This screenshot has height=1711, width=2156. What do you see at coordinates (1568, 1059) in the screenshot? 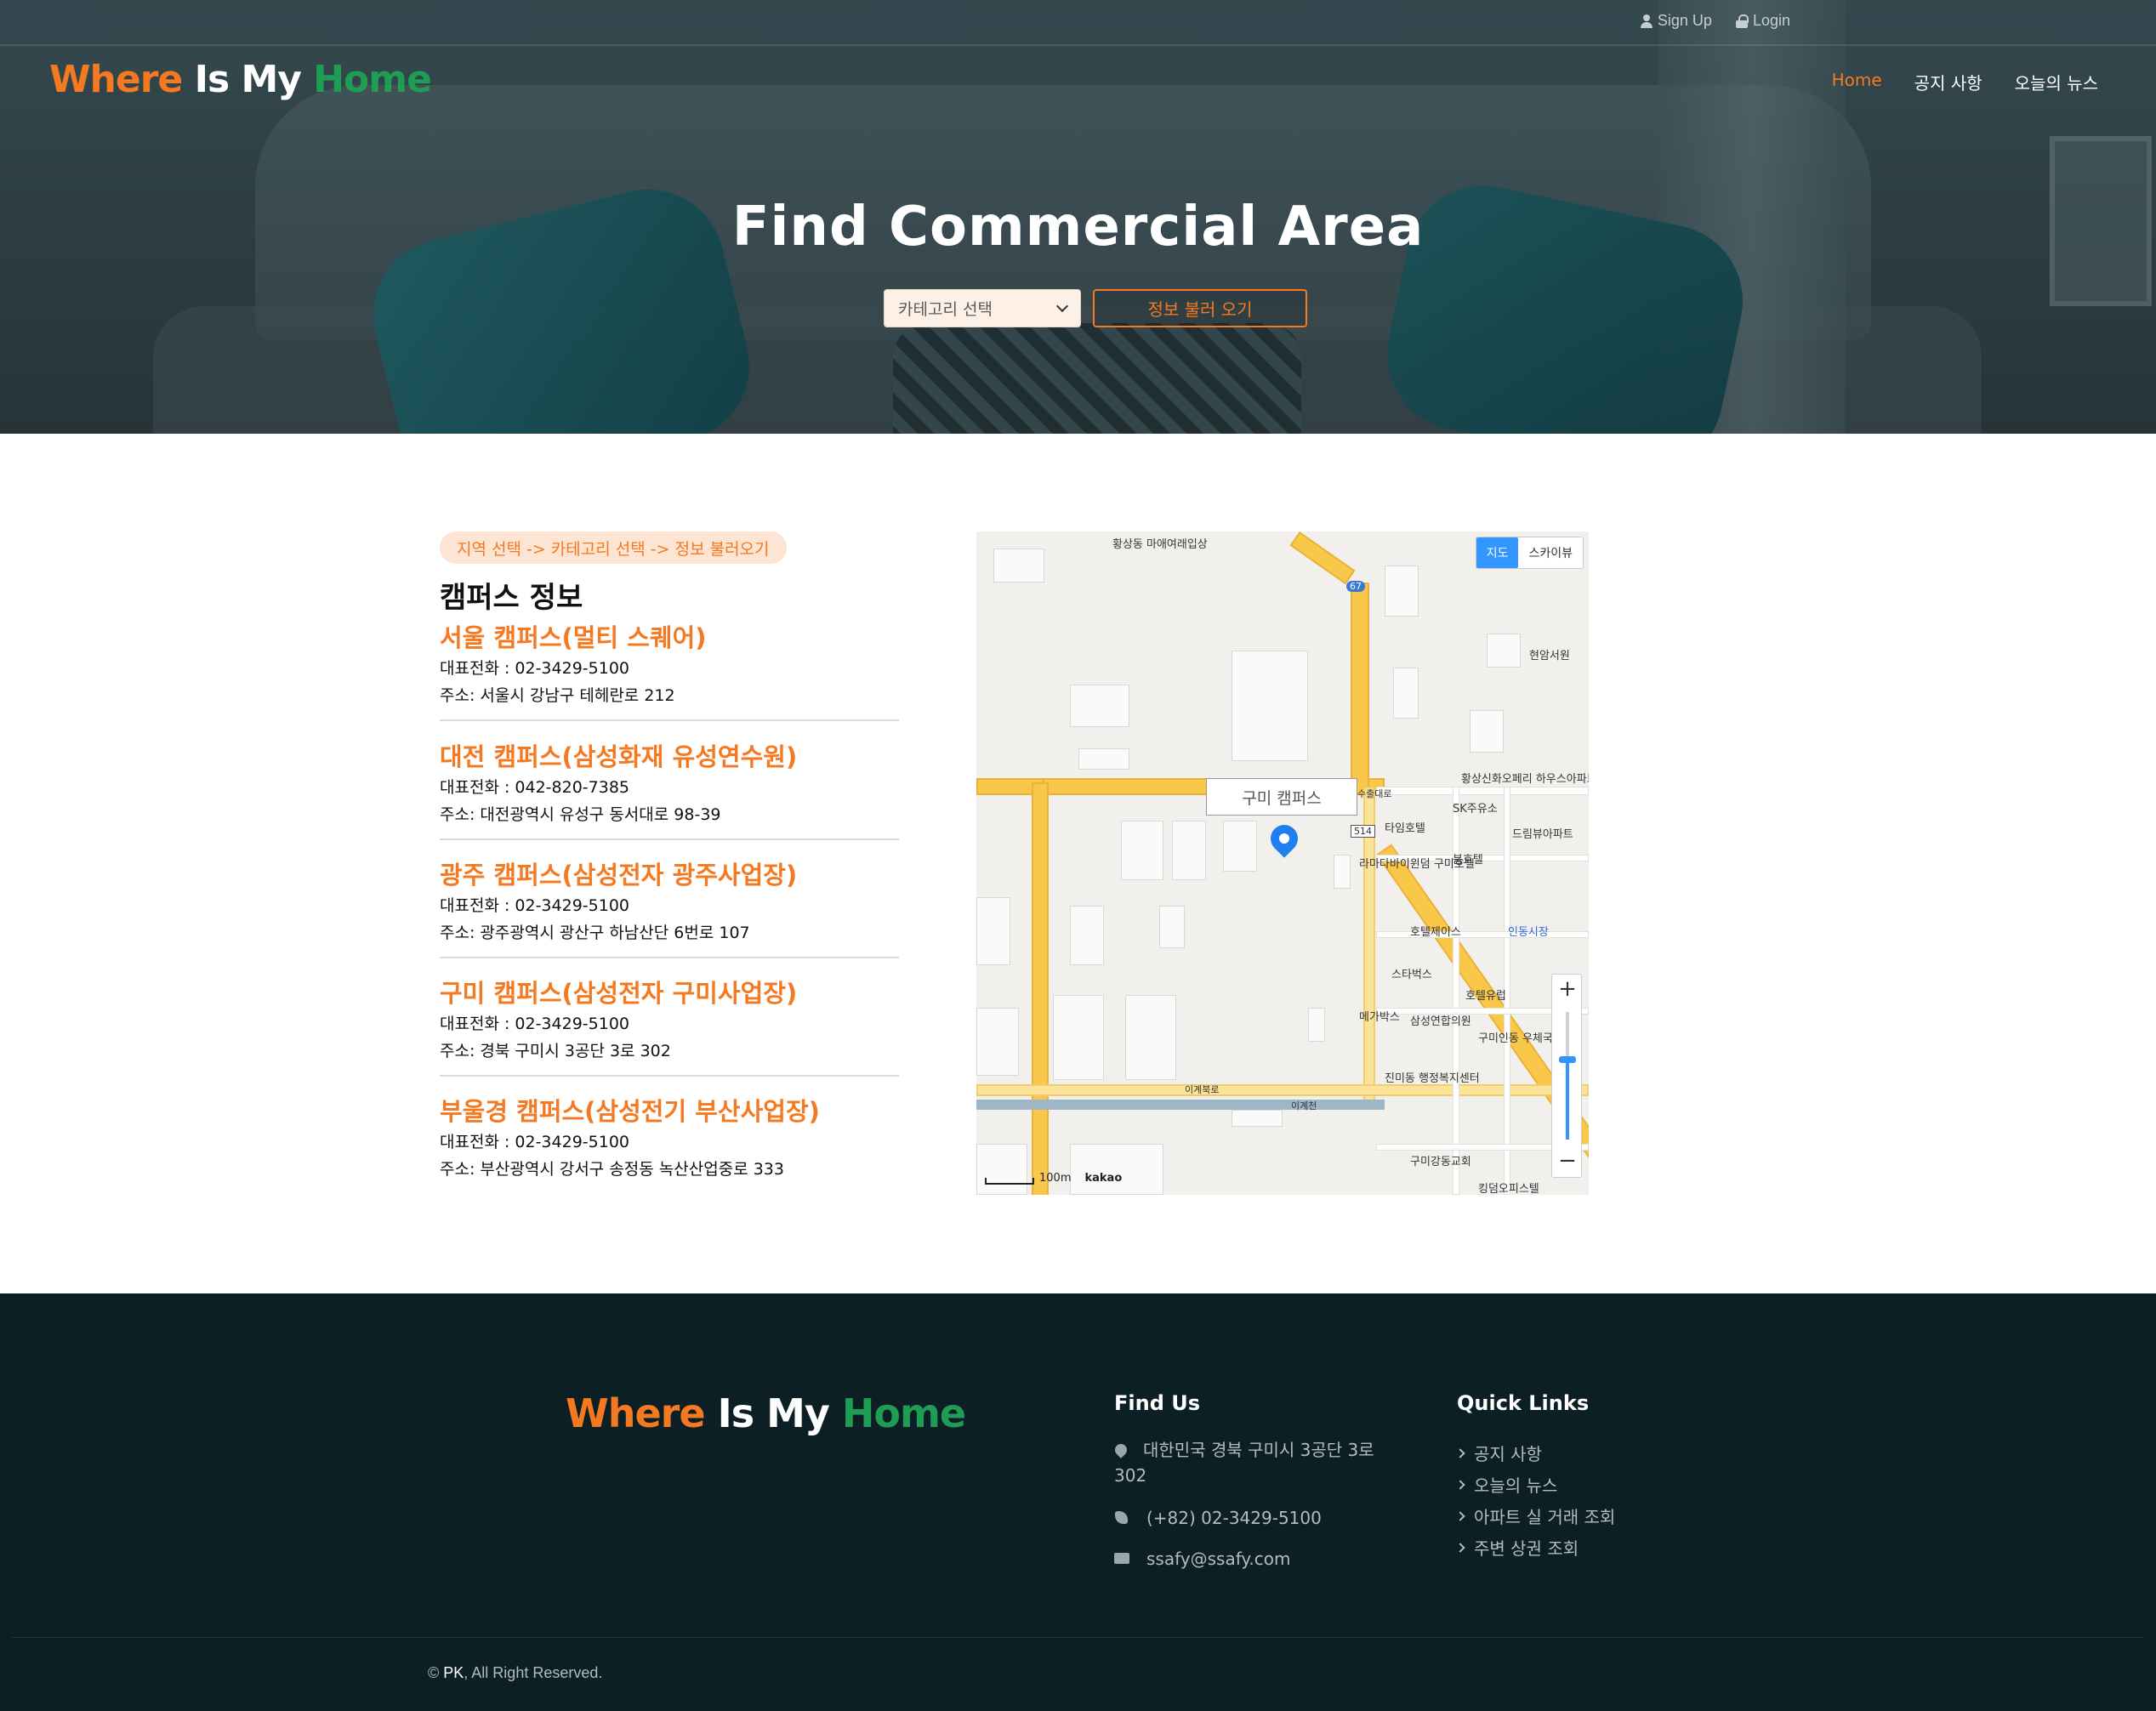
I see `zoom-slider-handle` at bounding box center [1568, 1059].